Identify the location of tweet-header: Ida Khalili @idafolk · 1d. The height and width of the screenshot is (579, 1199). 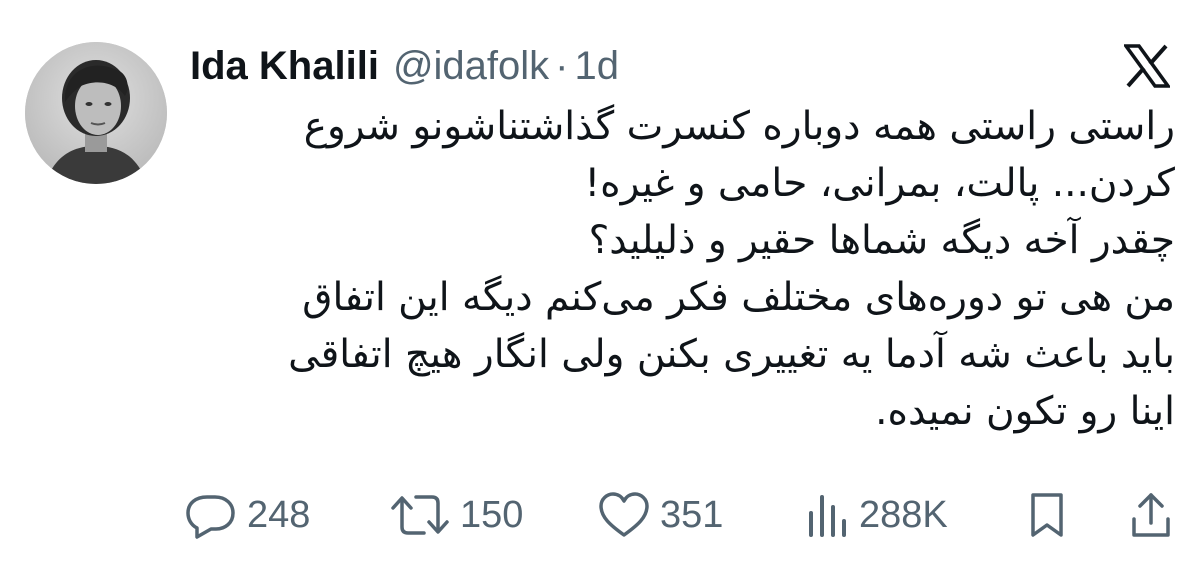
(404, 66).